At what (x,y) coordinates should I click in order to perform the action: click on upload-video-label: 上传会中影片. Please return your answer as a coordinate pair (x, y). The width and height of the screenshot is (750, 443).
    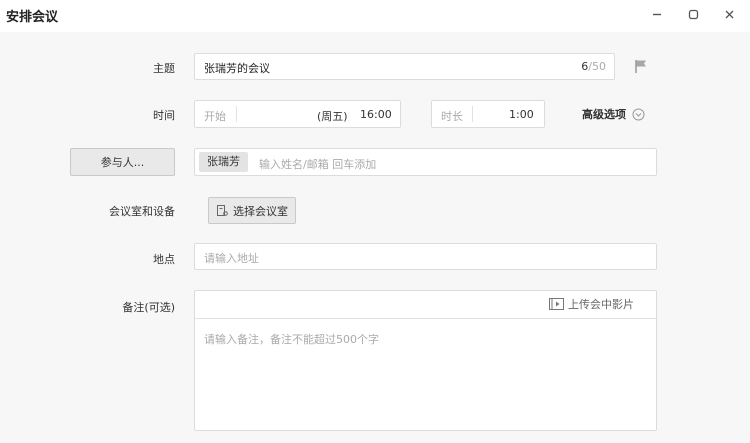
    Looking at the image, I should click on (601, 304).